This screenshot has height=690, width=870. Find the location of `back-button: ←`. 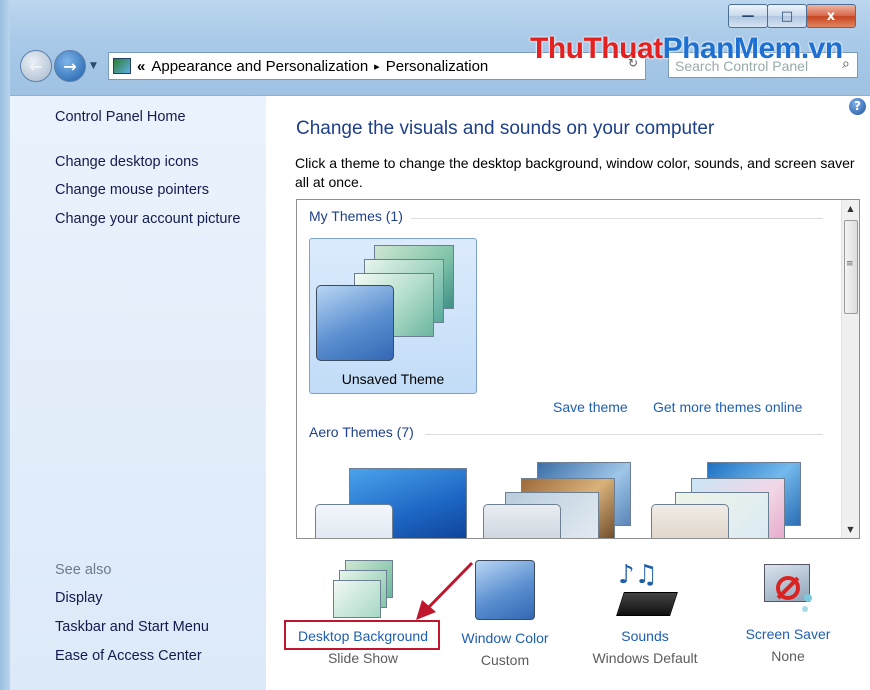

back-button: ← is located at coordinates (36, 66).